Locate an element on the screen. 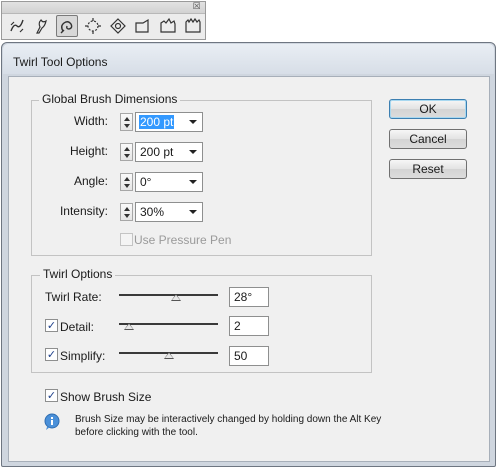  intensity-combo: 30% is located at coordinates (169, 212).